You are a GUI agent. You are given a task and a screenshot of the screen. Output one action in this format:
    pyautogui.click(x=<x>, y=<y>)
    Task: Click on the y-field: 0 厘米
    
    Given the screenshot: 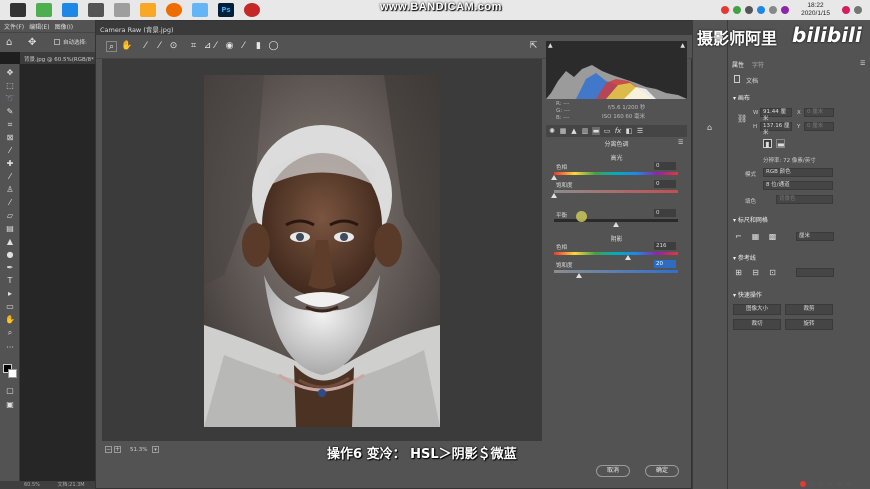 What is the action you would take?
    pyautogui.click(x=819, y=126)
    